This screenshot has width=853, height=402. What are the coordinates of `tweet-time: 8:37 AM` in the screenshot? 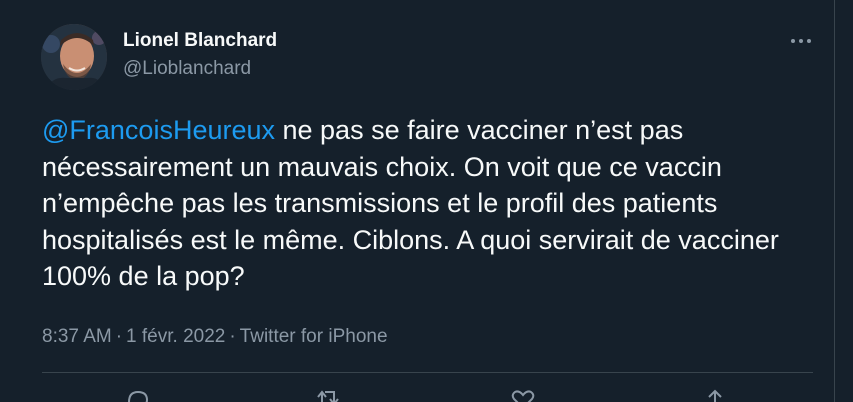 It's located at (77, 336).